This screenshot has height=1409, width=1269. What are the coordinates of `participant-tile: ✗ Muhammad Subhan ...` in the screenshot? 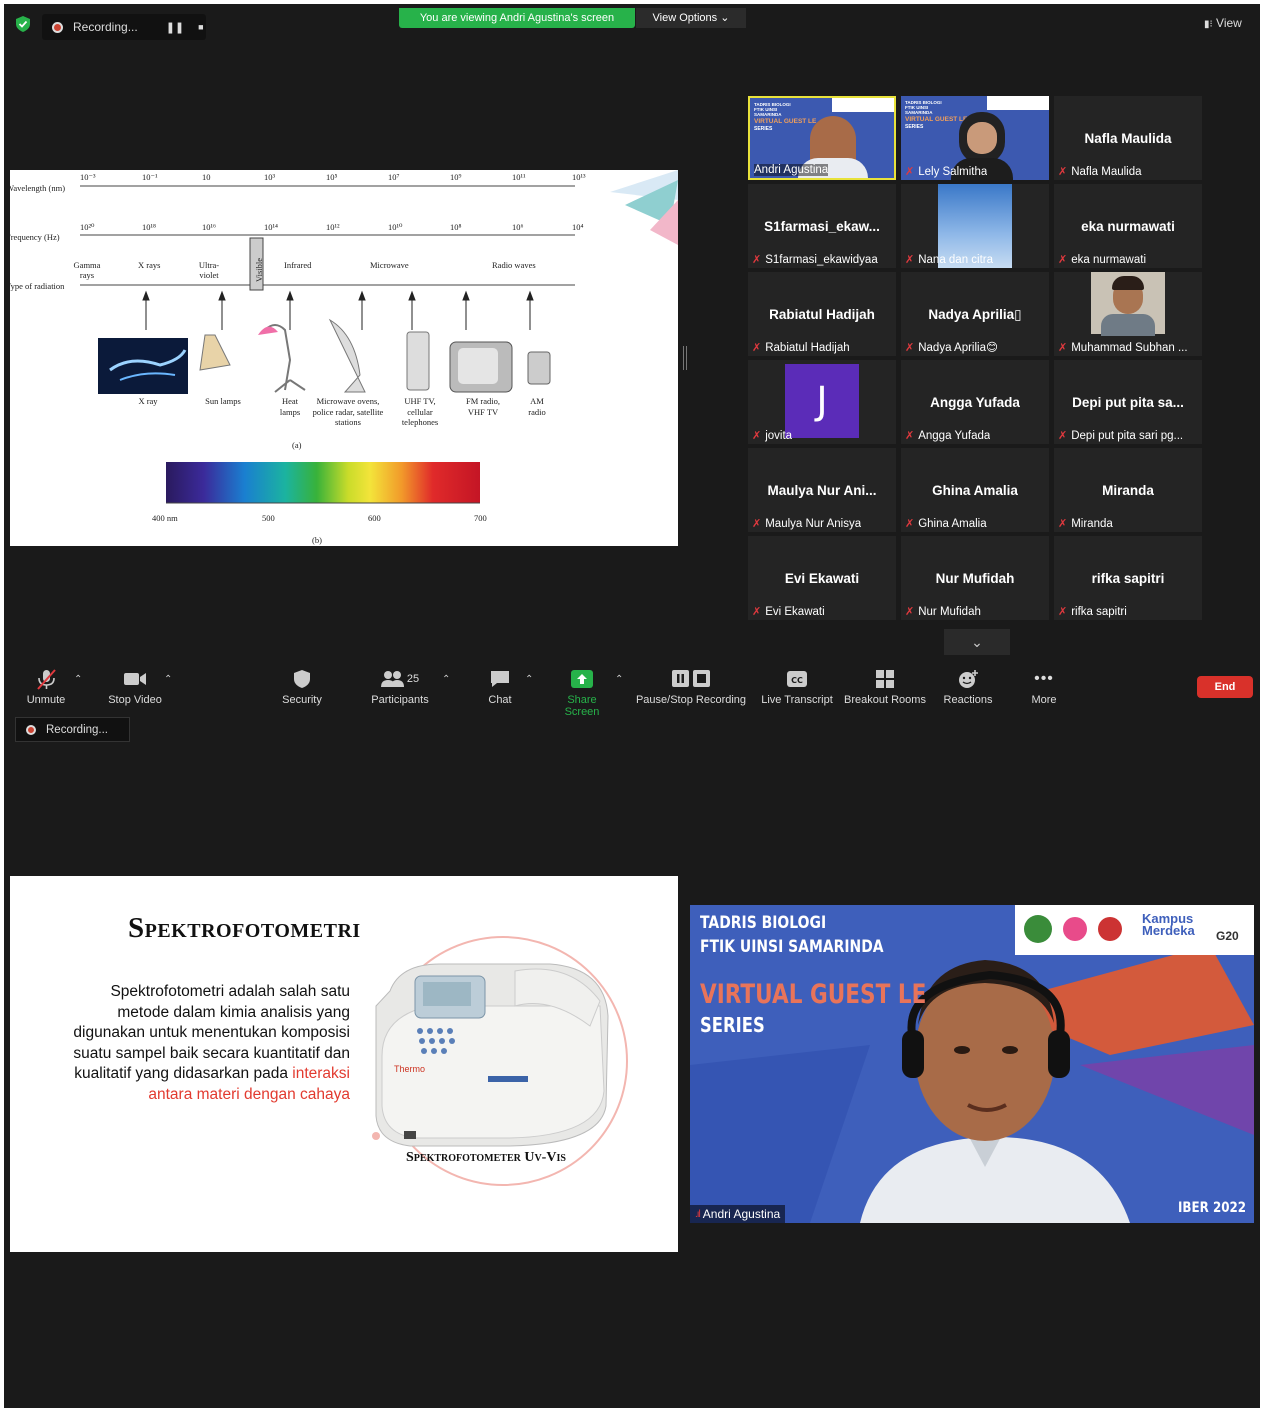 It's located at (1128, 314).